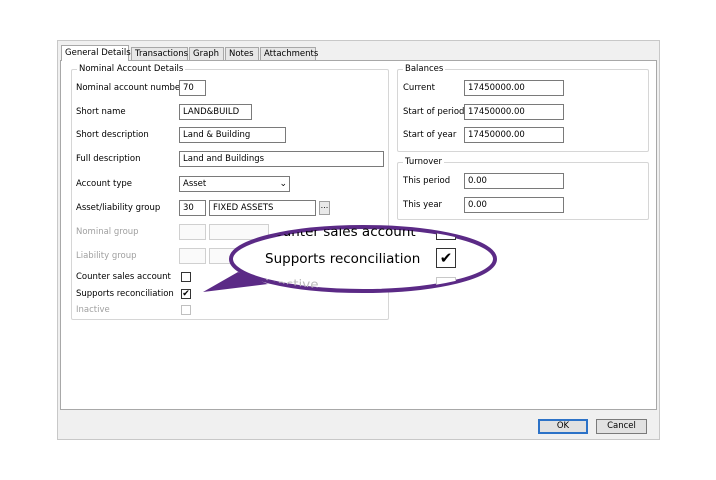 This screenshot has width=716, height=480. Describe the element at coordinates (131, 69) in the screenshot. I see `nominal-details-legend: Nominal Account Details` at that location.